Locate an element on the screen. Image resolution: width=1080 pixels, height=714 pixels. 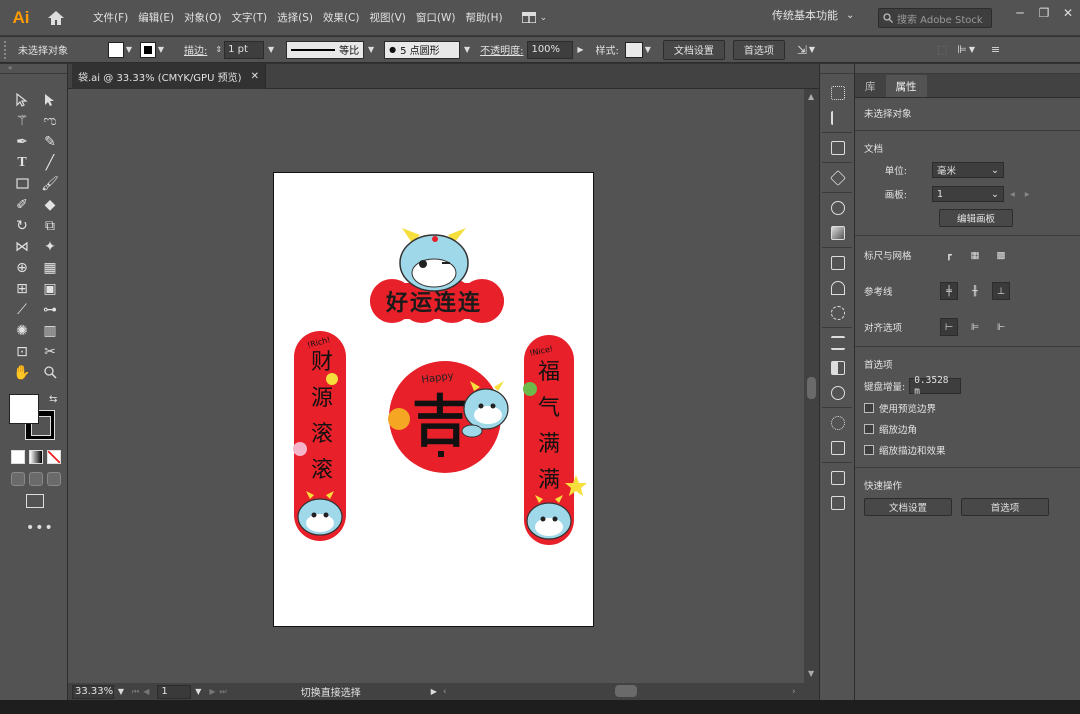
eyedropper-tool-icon: ⟋ is located at coordinates (22, 309).